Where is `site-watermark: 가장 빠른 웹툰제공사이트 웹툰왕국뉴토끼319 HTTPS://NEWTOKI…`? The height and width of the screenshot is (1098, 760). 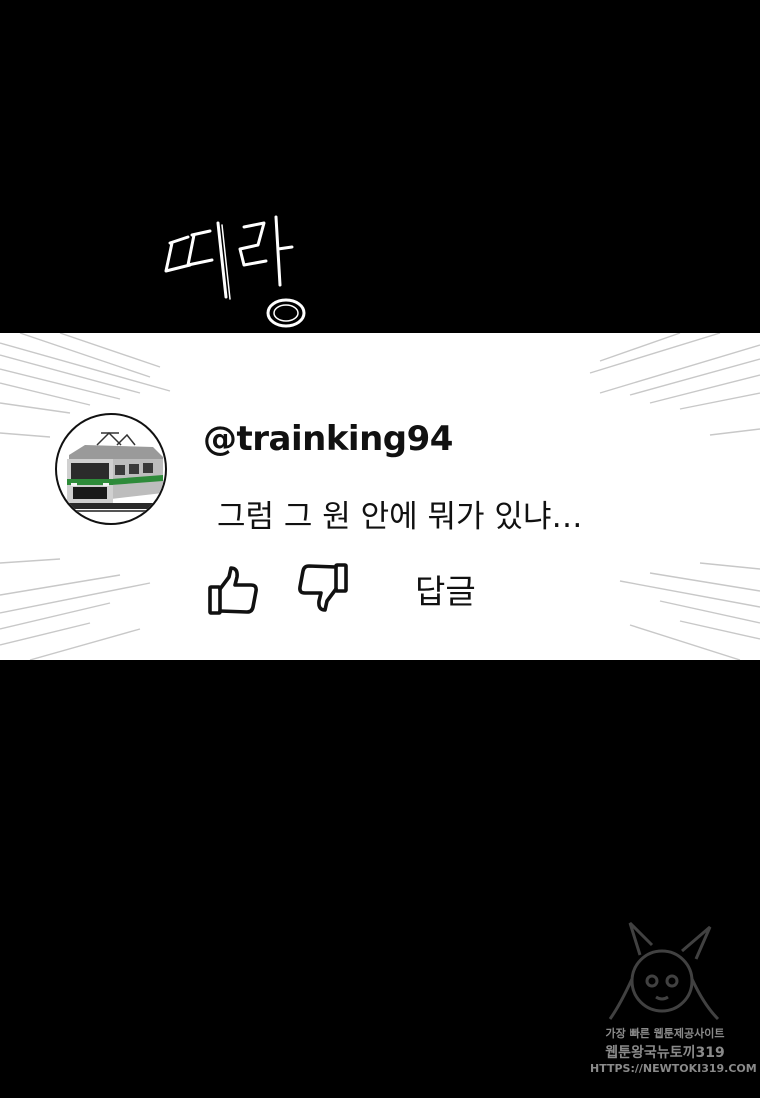 site-watermark: 가장 빠른 웹툰제공사이트 웹툰왕국뉴토끼319 HTTPS://NEWTOKI… is located at coordinates (673, 1000).